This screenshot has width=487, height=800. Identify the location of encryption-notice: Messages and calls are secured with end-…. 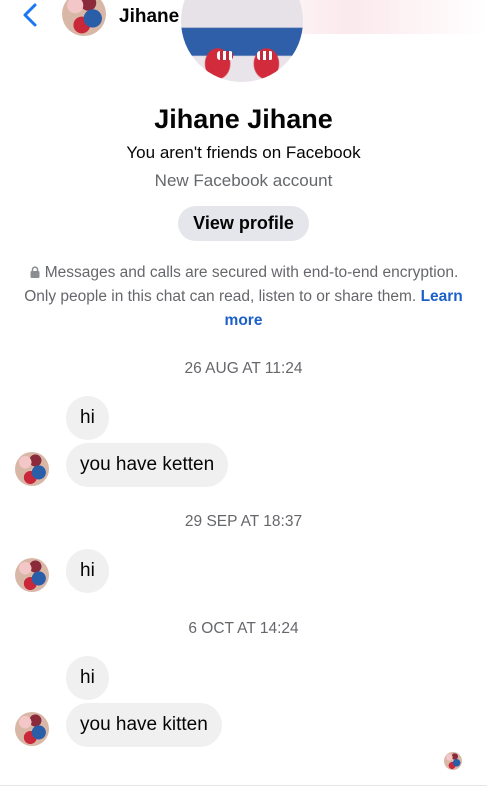
(243, 297).